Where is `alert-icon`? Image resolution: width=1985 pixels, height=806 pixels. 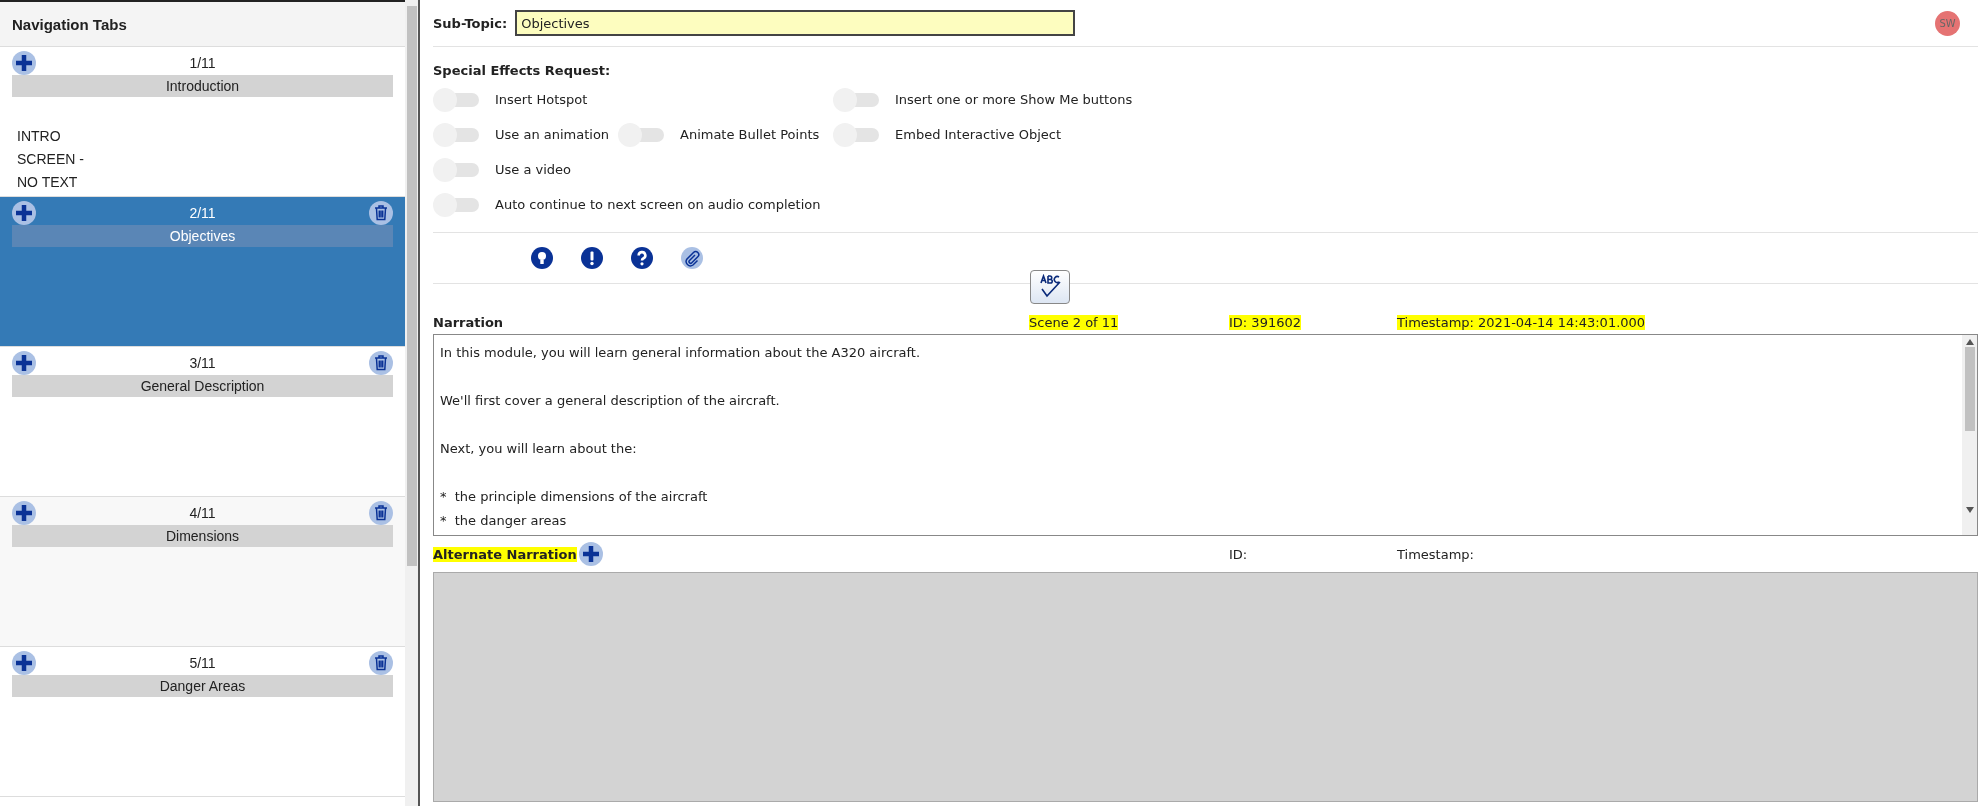 alert-icon is located at coordinates (592, 258).